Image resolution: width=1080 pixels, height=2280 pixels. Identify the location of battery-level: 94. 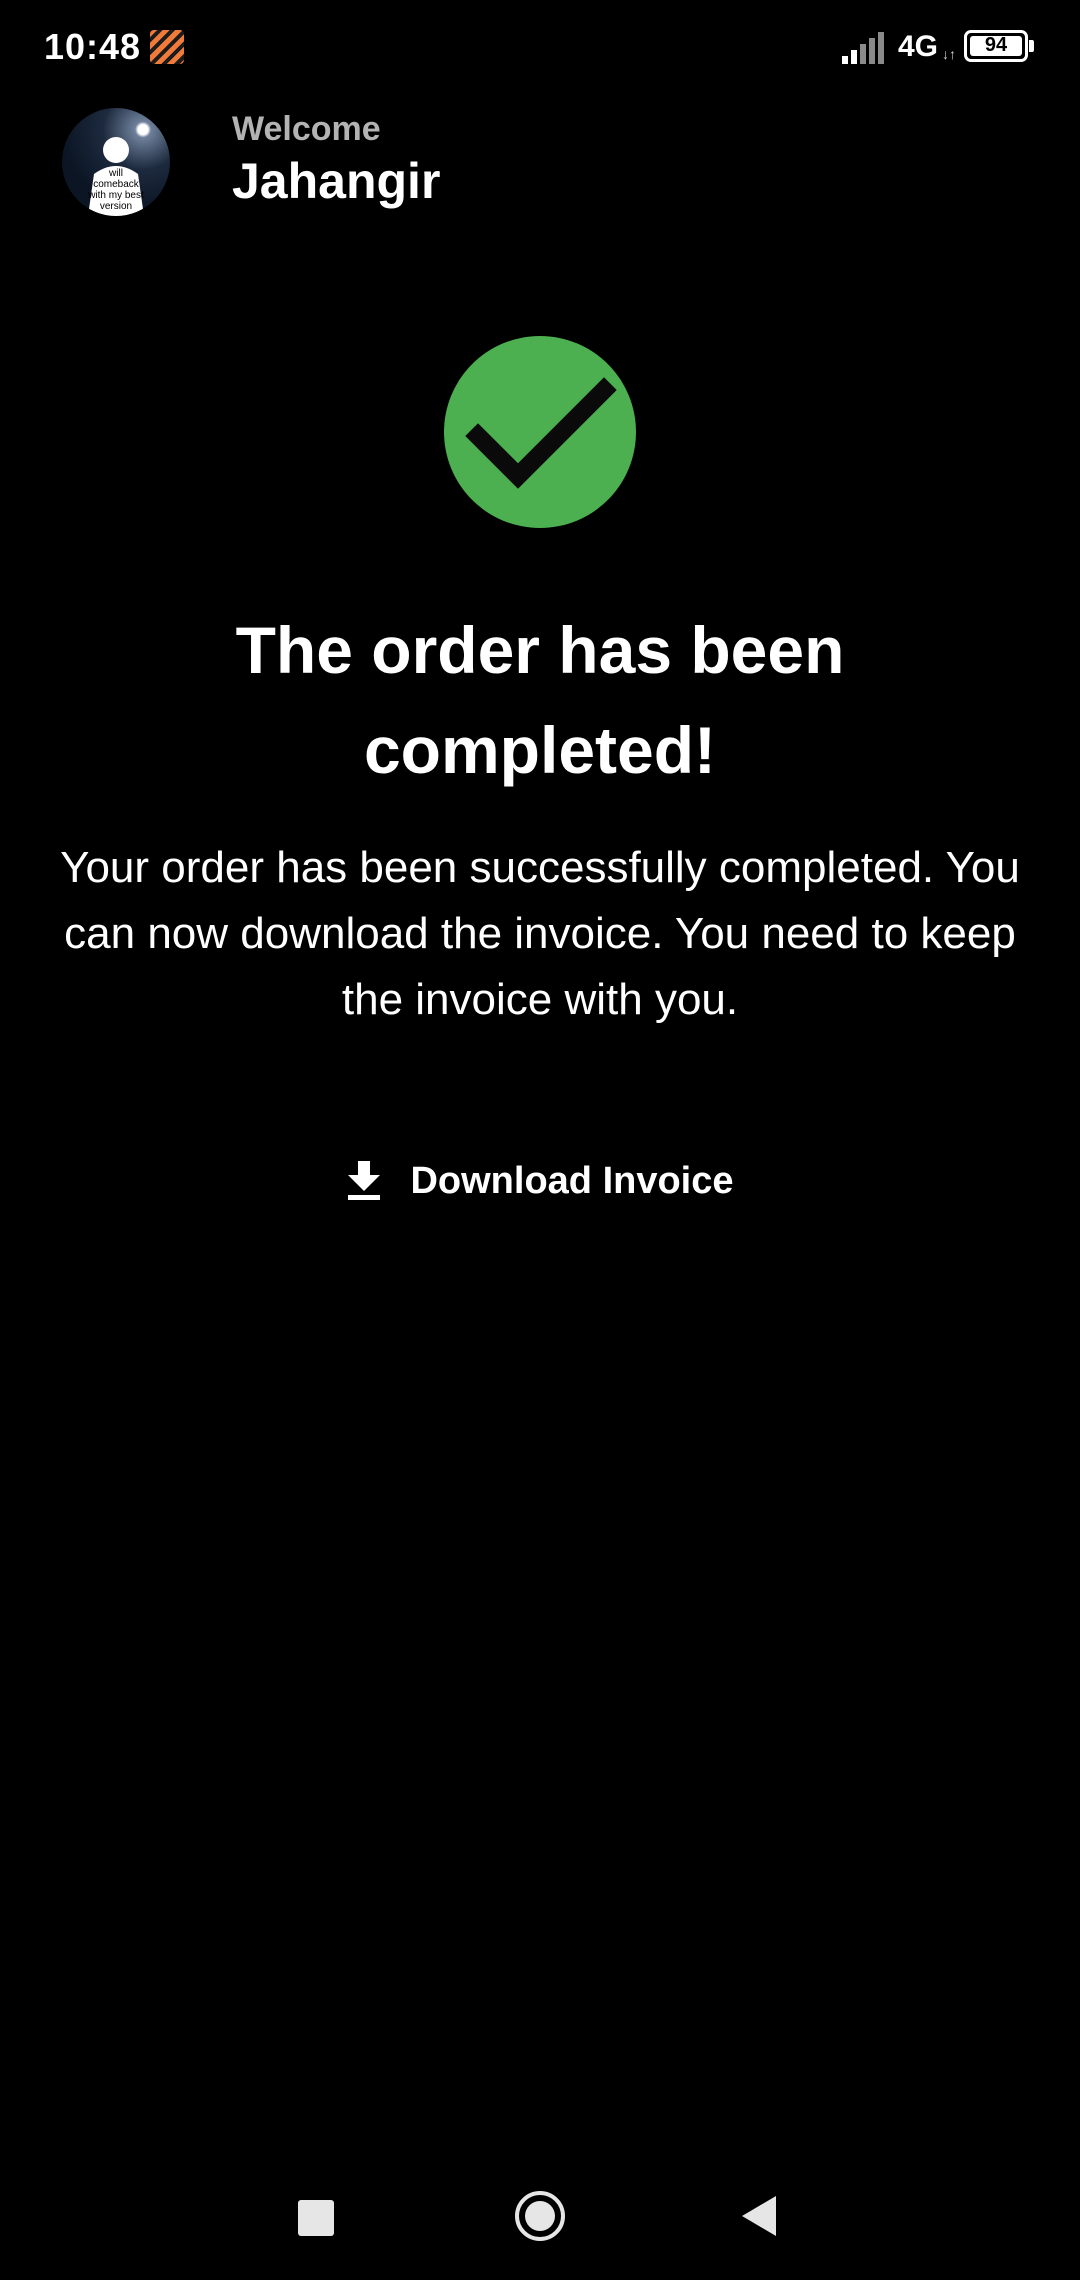
(996, 45).